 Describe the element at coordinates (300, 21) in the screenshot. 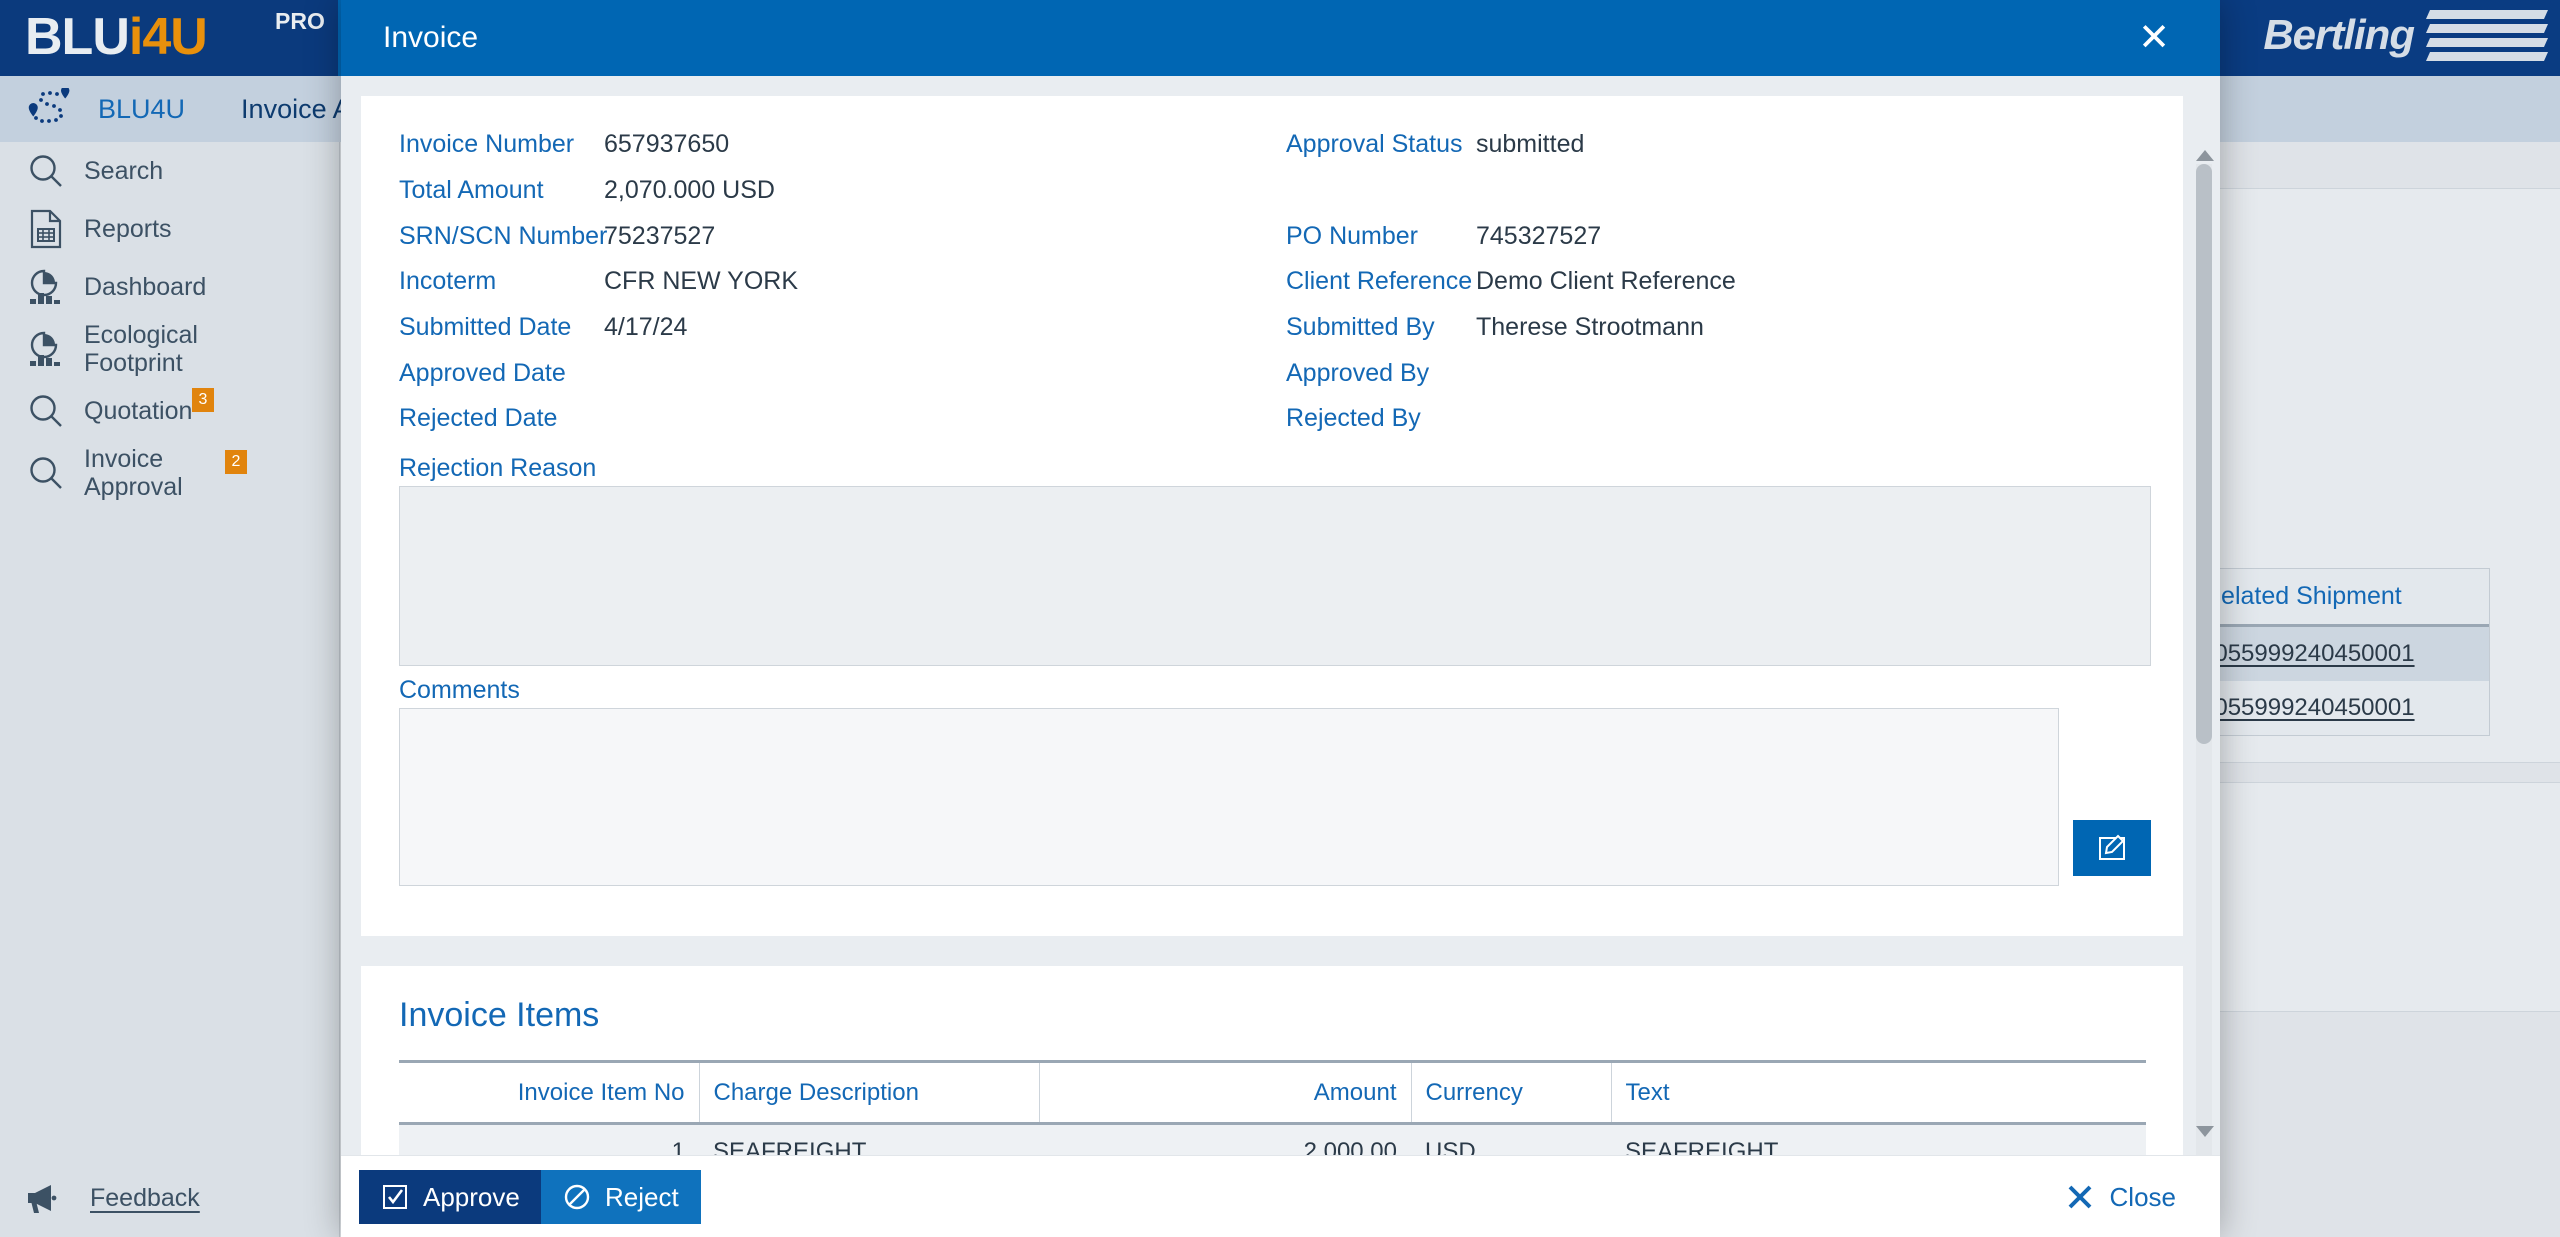

I see `logo-pro-badge: PRO` at that location.